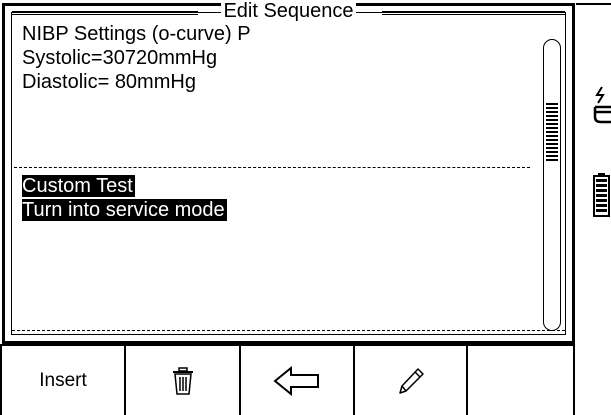 Image resolution: width=611 pixels, height=415 pixels. I want to click on insert-button: Insert, so click(62, 379).